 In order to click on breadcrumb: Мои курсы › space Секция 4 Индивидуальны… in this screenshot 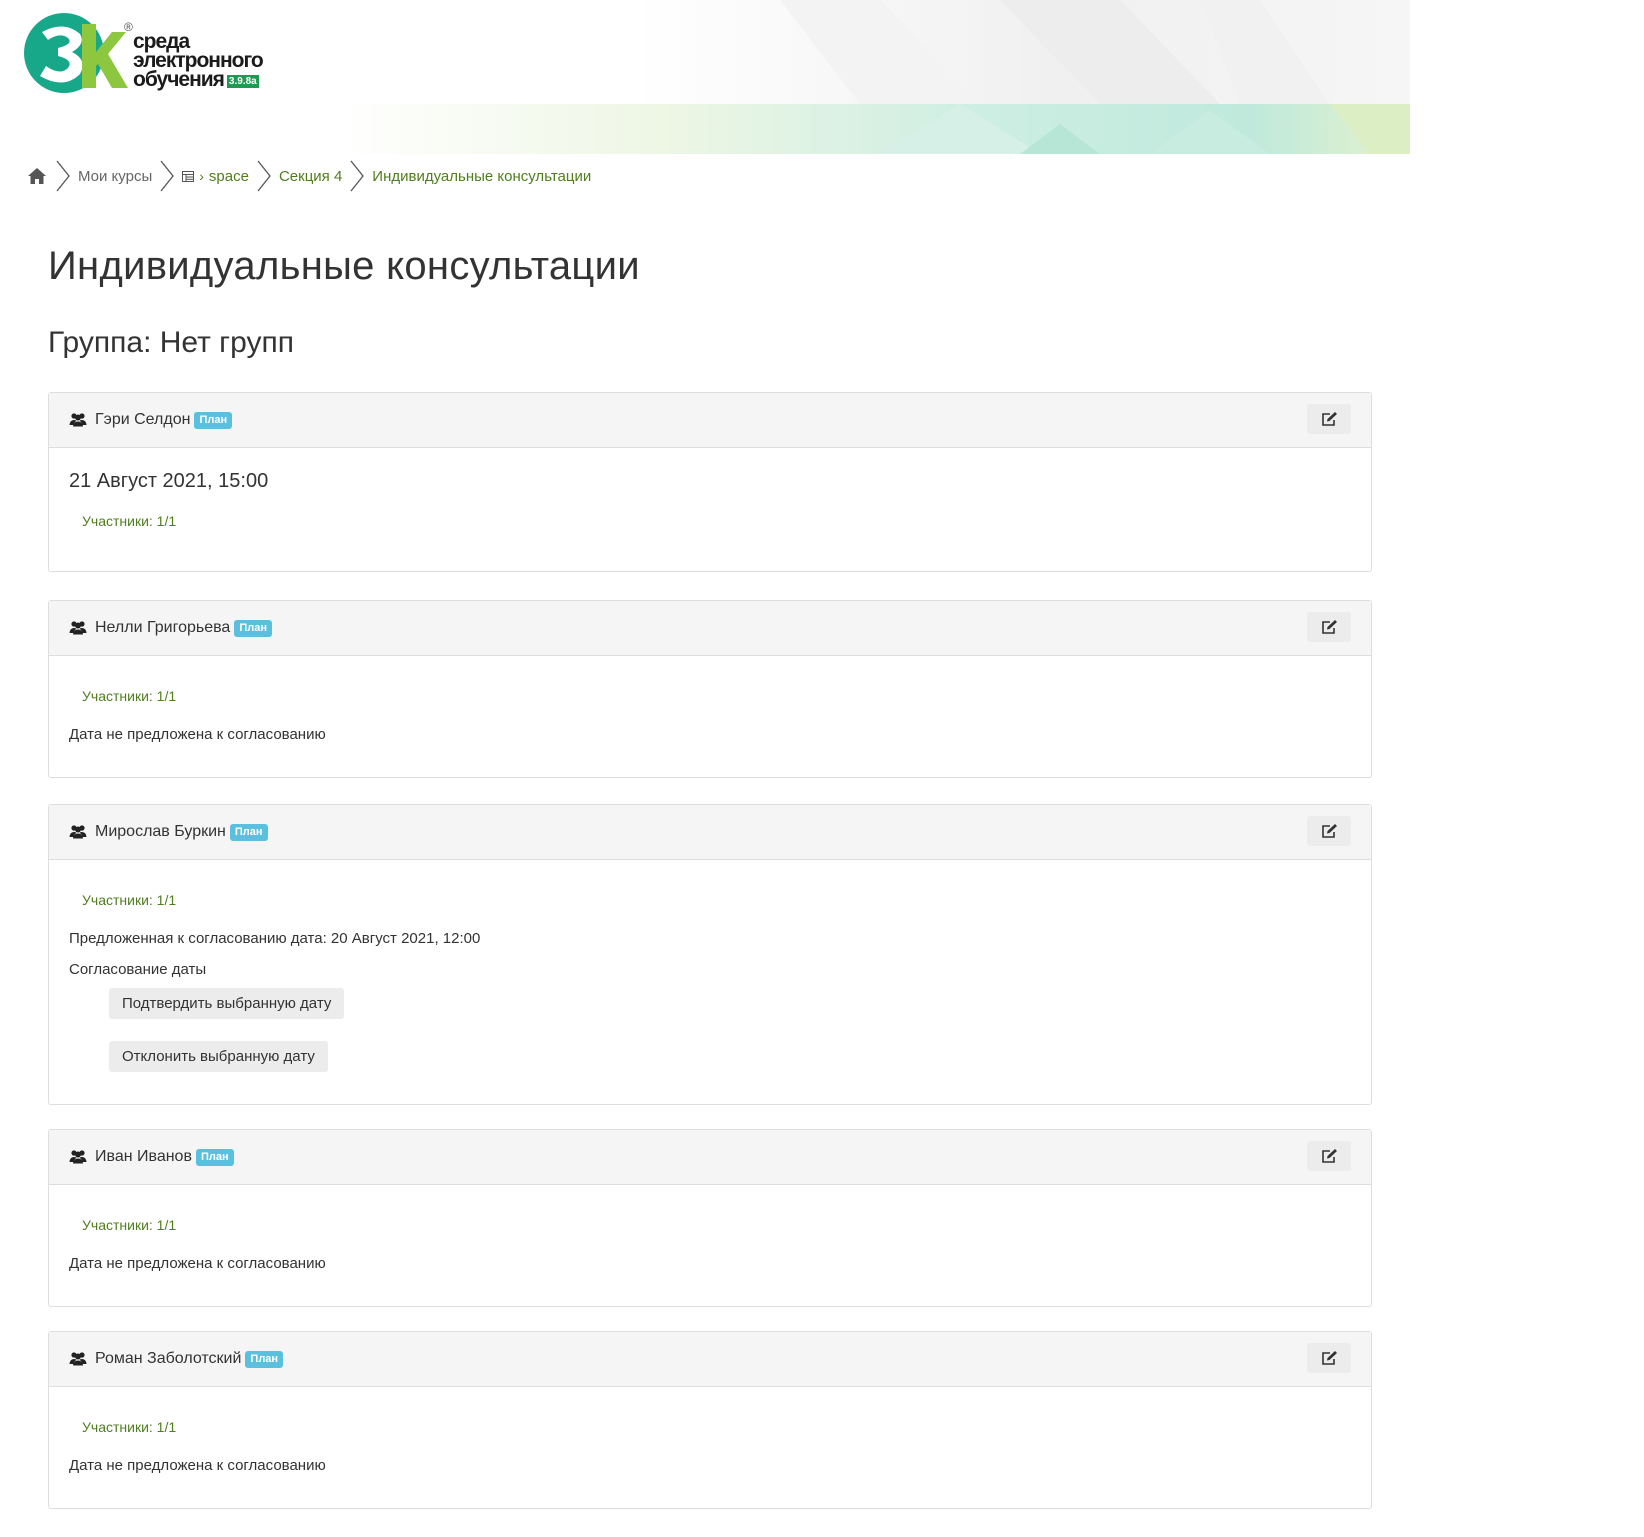, I will do `click(308, 176)`.